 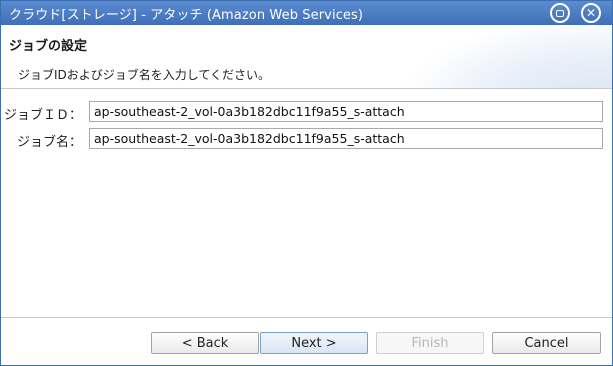 What do you see at coordinates (205, 343) in the screenshot?
I see `back-button: < Back` at bounding box center [205, 343].